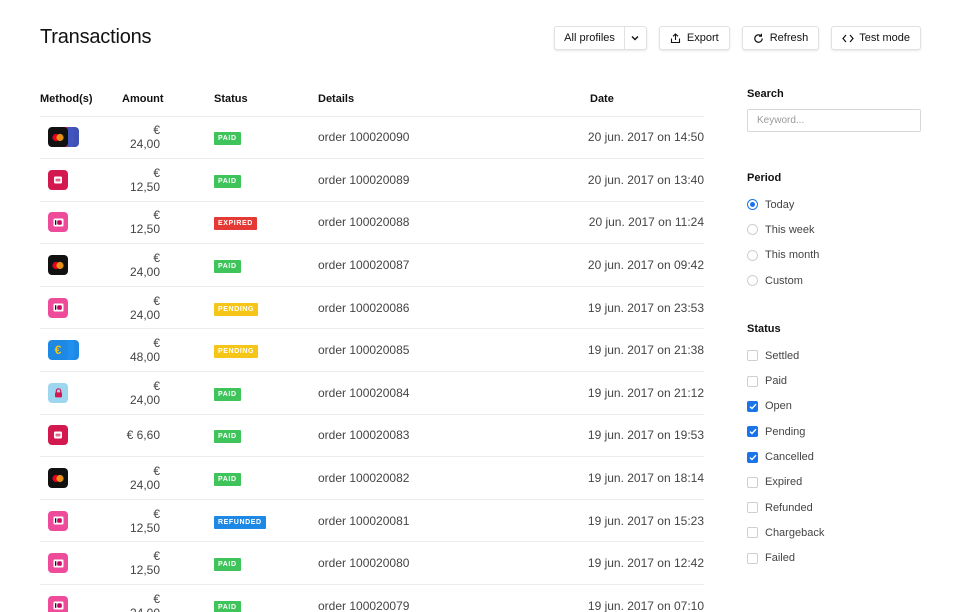  I want to click on status-option-paid: Paid, so click(834, 380).